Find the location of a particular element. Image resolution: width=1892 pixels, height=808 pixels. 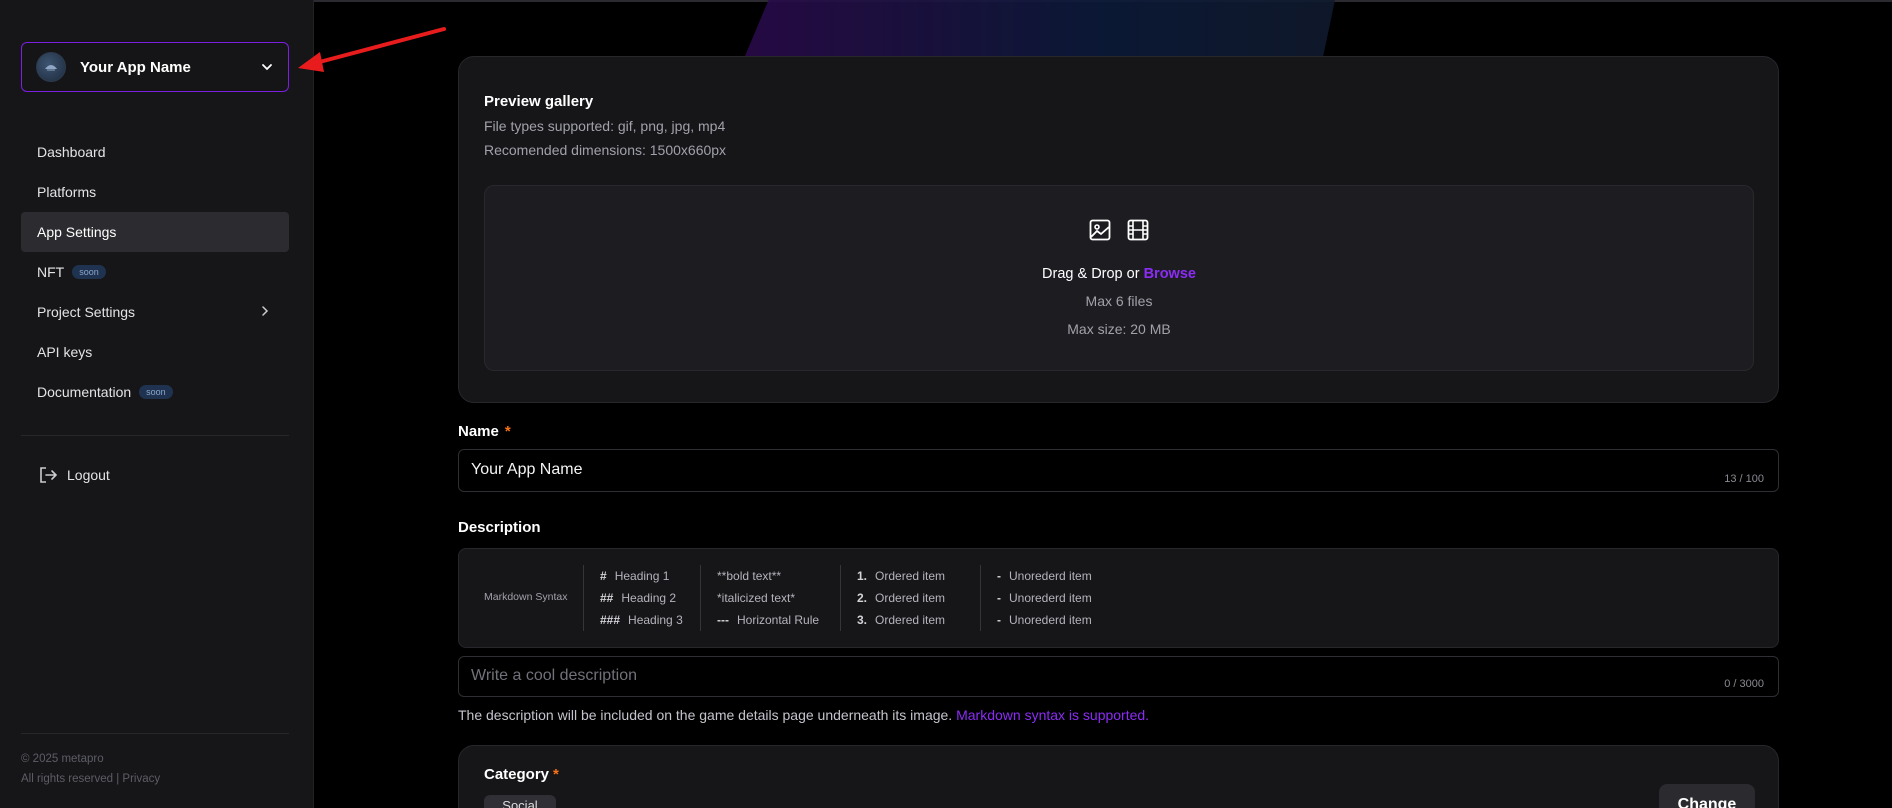

chevron-down-icon is located at coordinates (267, 67).